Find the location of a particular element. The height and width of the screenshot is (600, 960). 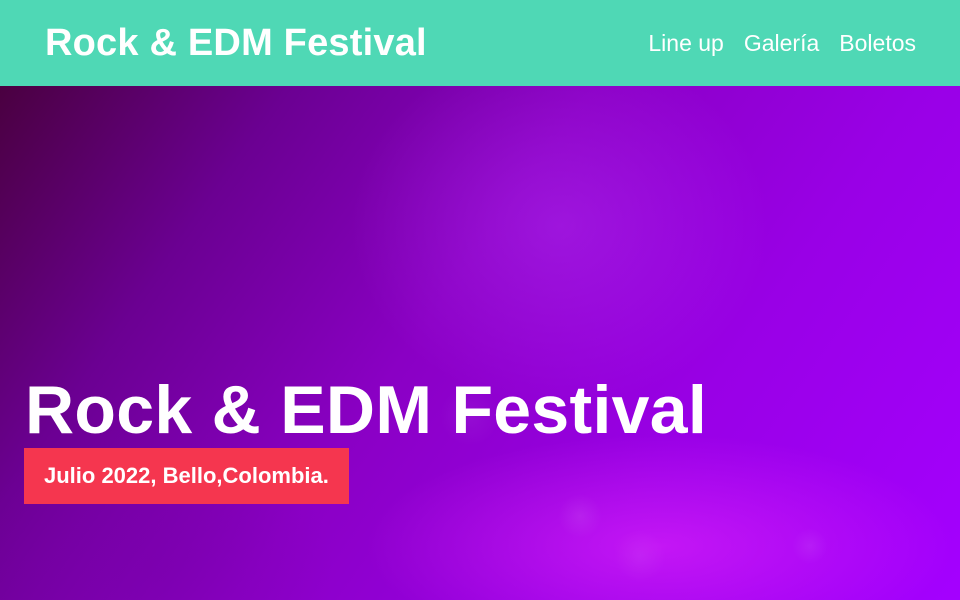

nav-link-boletos: Boletos is located at coordinates (877, 43).